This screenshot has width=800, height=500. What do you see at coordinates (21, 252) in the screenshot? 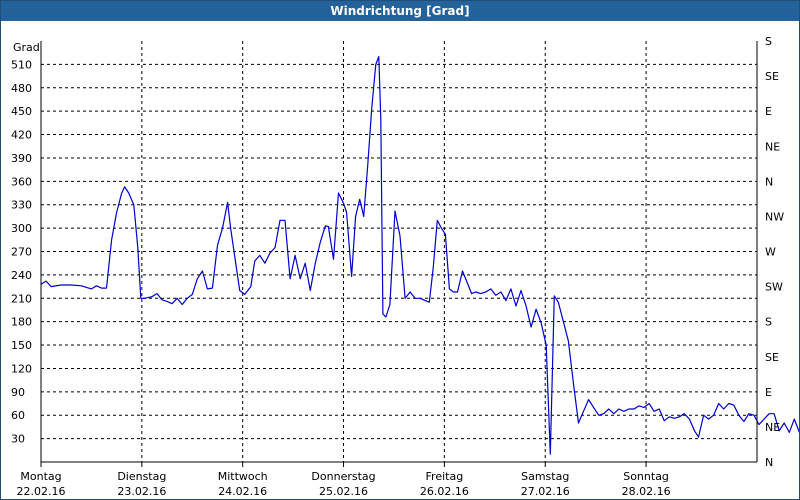
I see `y-tick-label: 270` at bounding box center [21, 252].